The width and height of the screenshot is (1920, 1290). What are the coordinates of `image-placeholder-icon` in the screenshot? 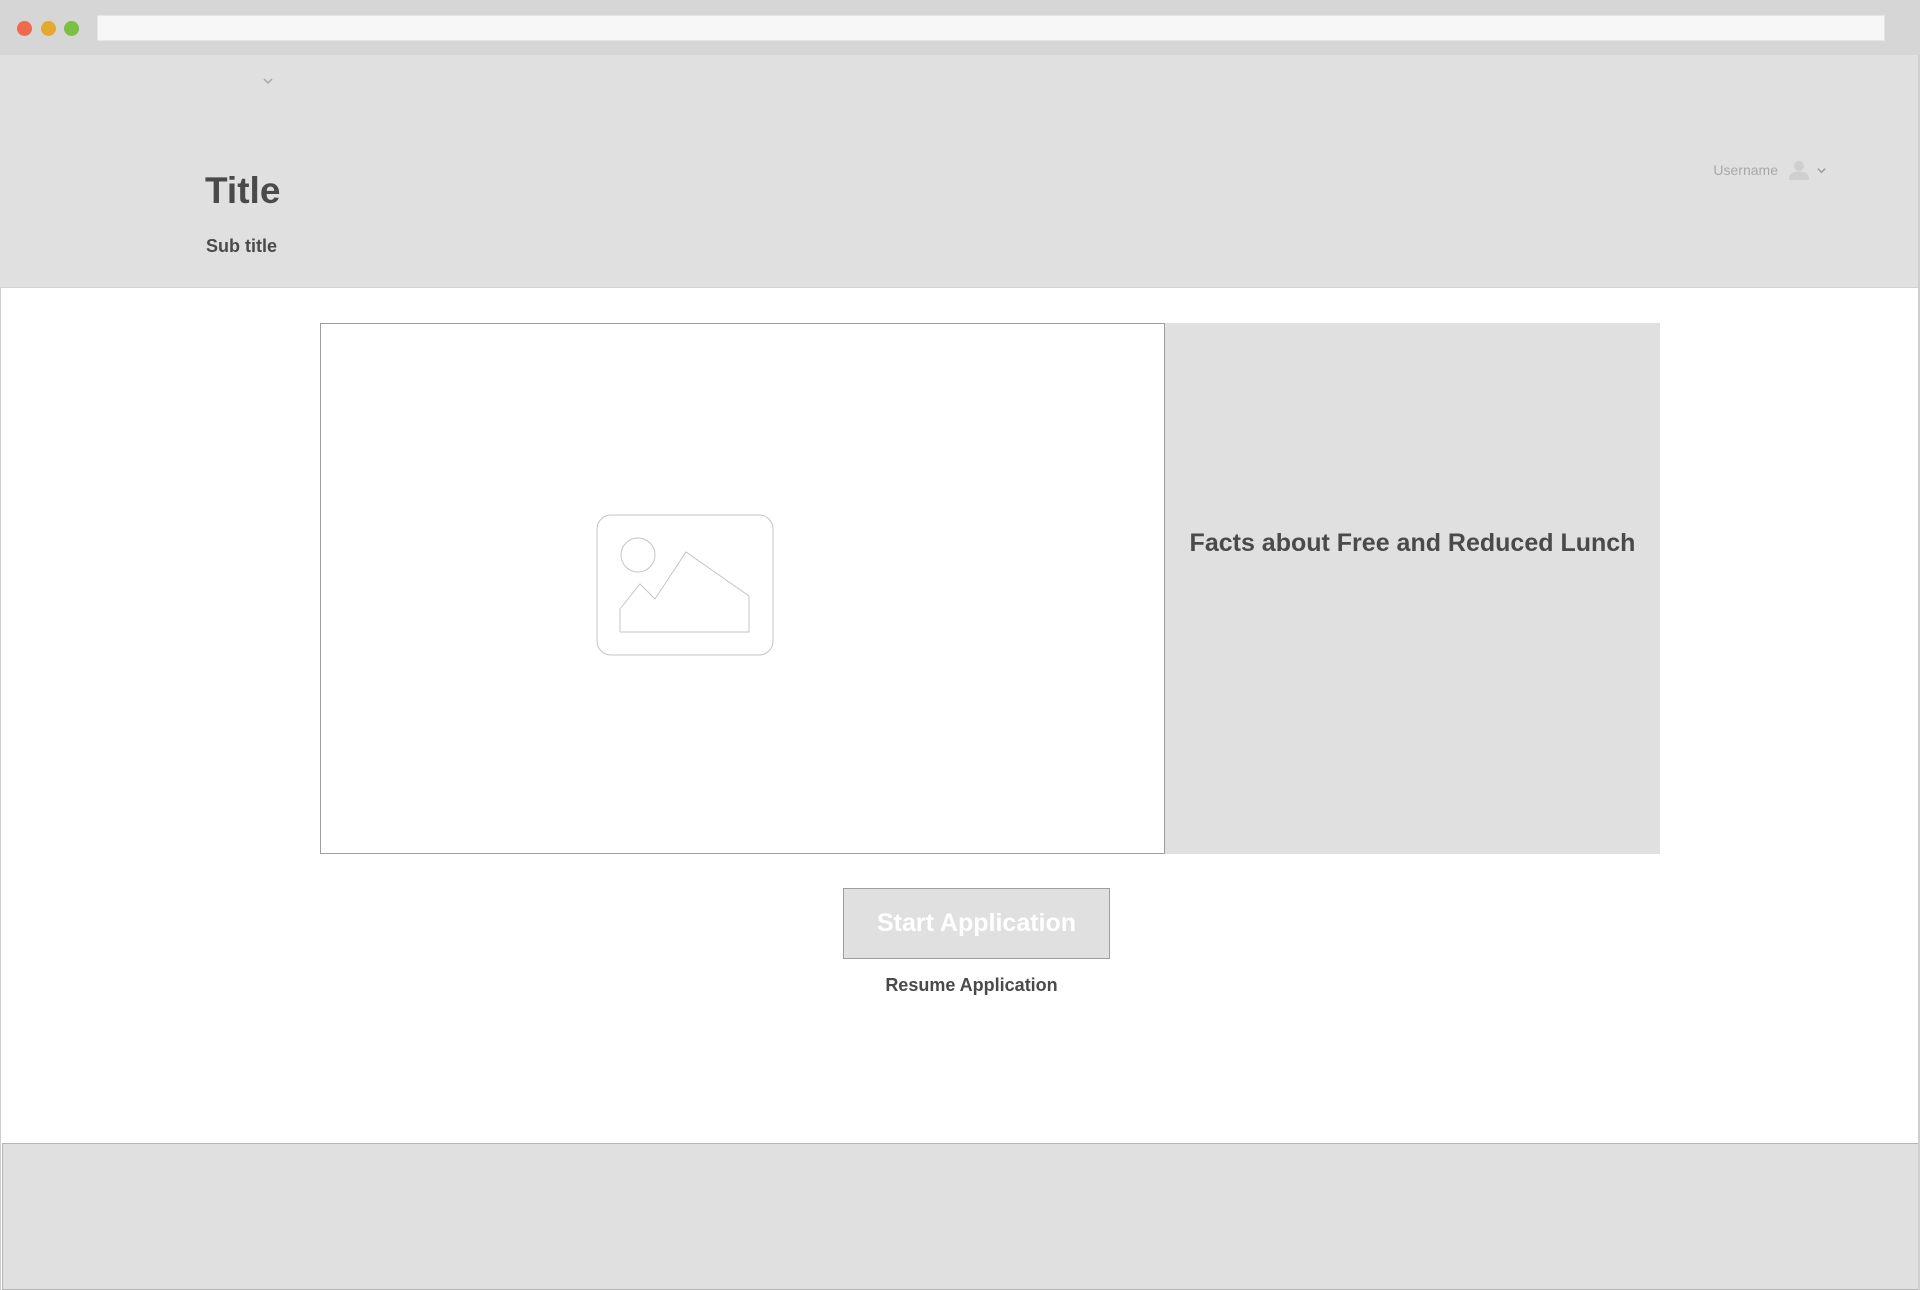 It's located at (685, 585).